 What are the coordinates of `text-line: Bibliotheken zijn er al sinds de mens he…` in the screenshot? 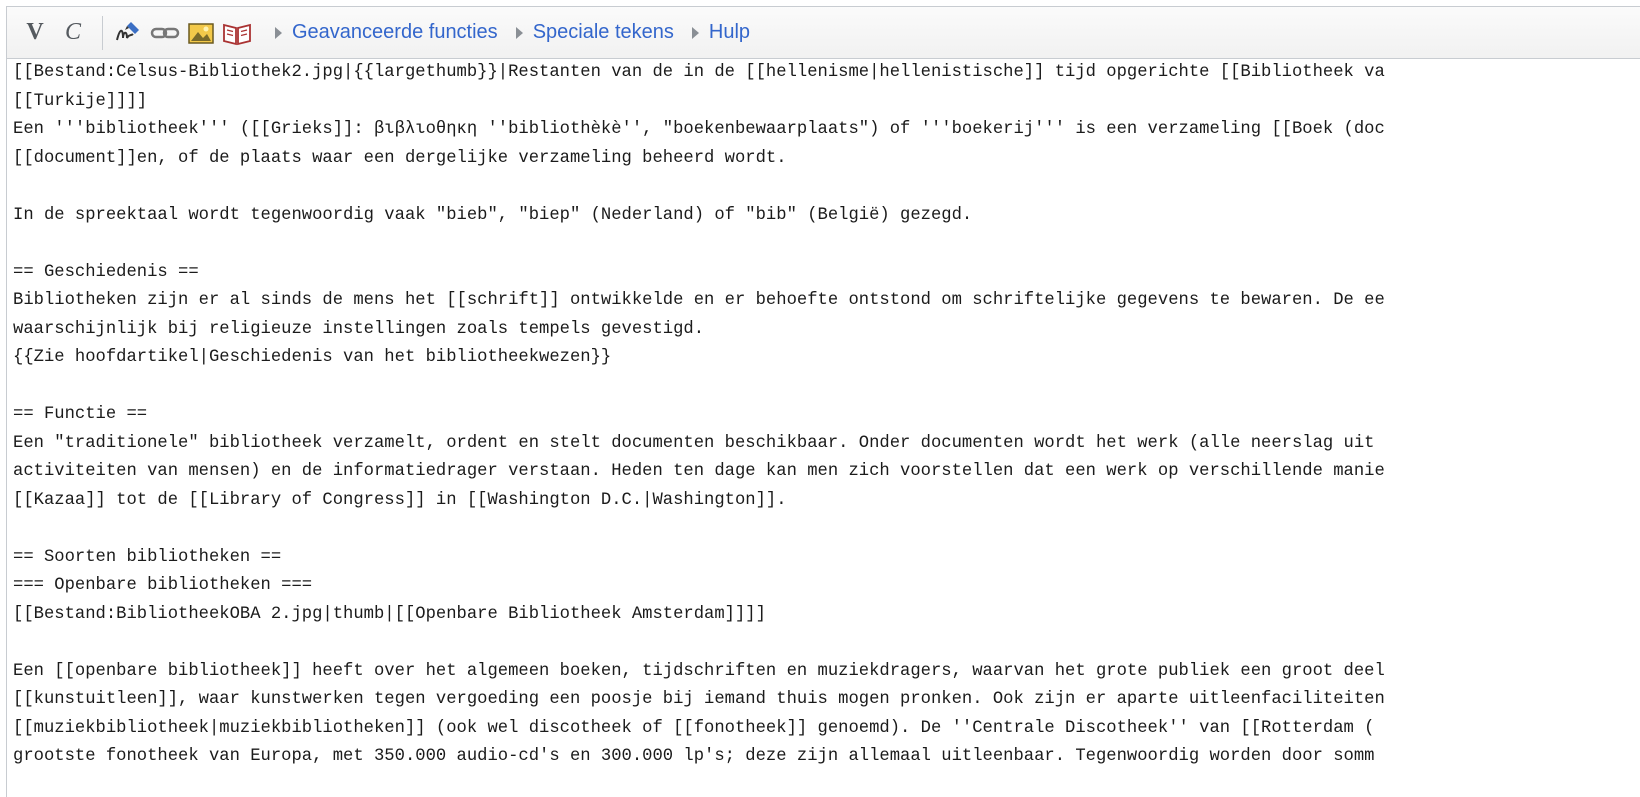 It's located at (699, 300).